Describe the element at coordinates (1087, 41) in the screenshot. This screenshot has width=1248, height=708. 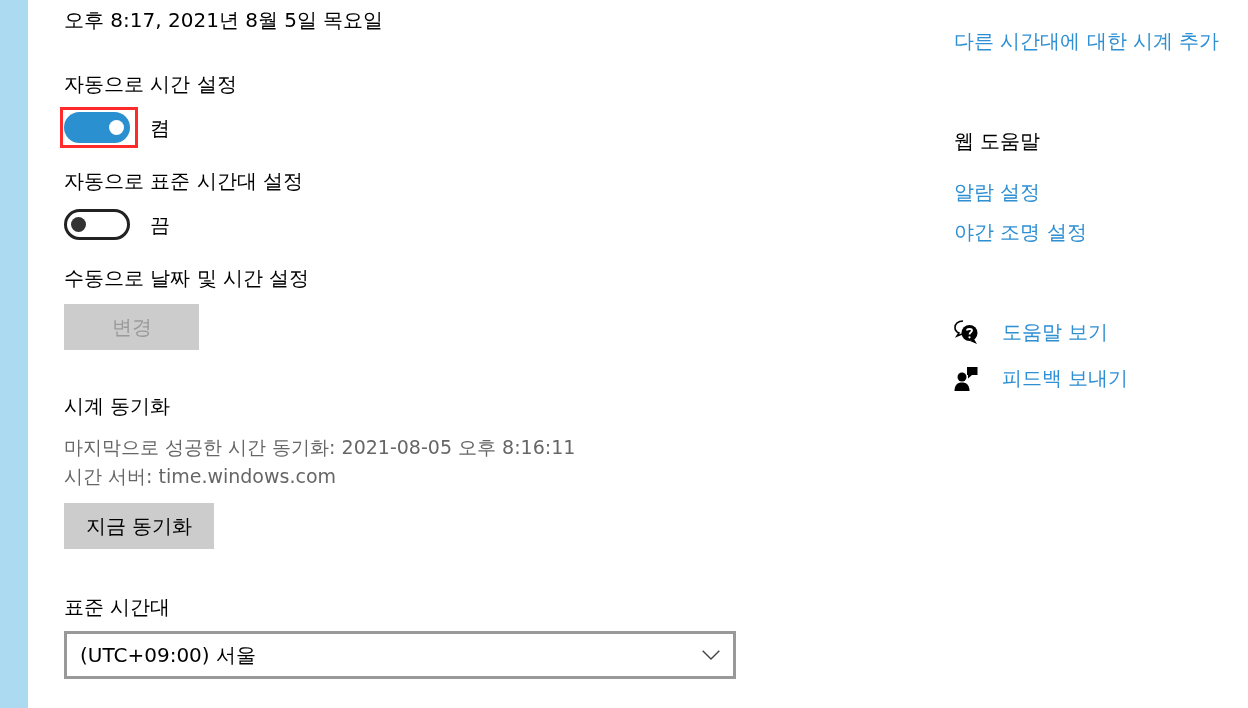
I see `add-clock-link: 다른 시간대에 대한 시계 추가` at that location.